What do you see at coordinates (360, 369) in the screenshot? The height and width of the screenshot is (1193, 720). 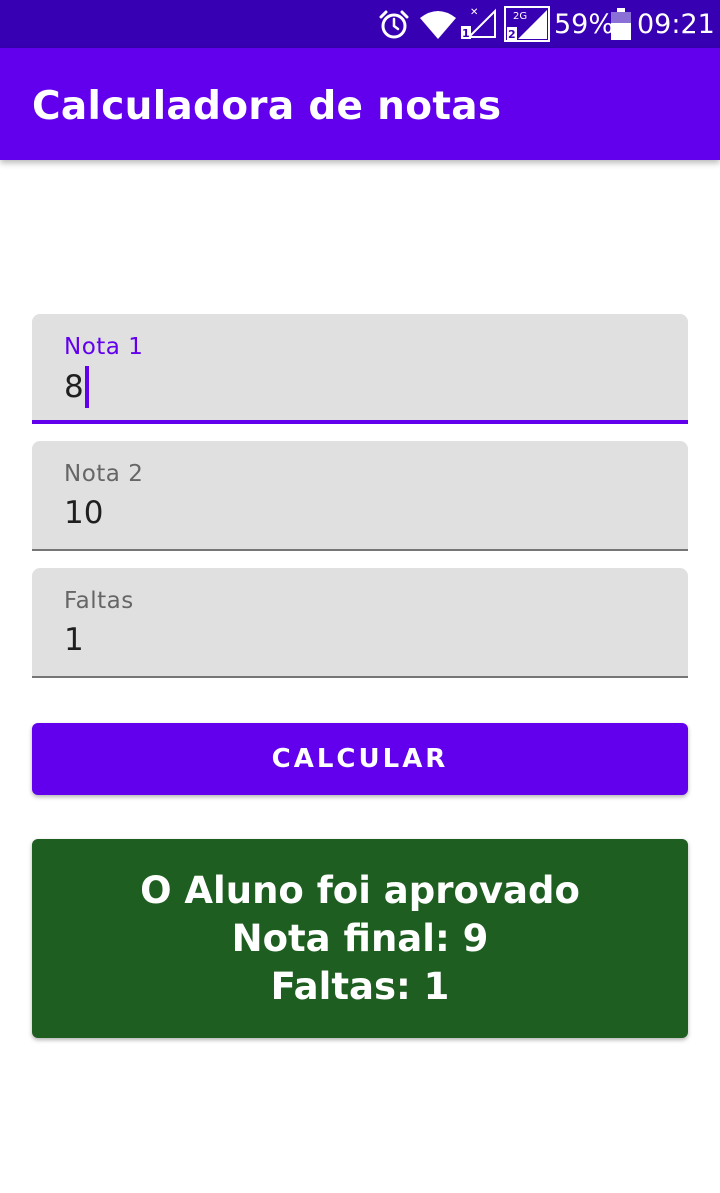 I see `nota1-field: Nota 1 8` at bounding box center [360, 369].